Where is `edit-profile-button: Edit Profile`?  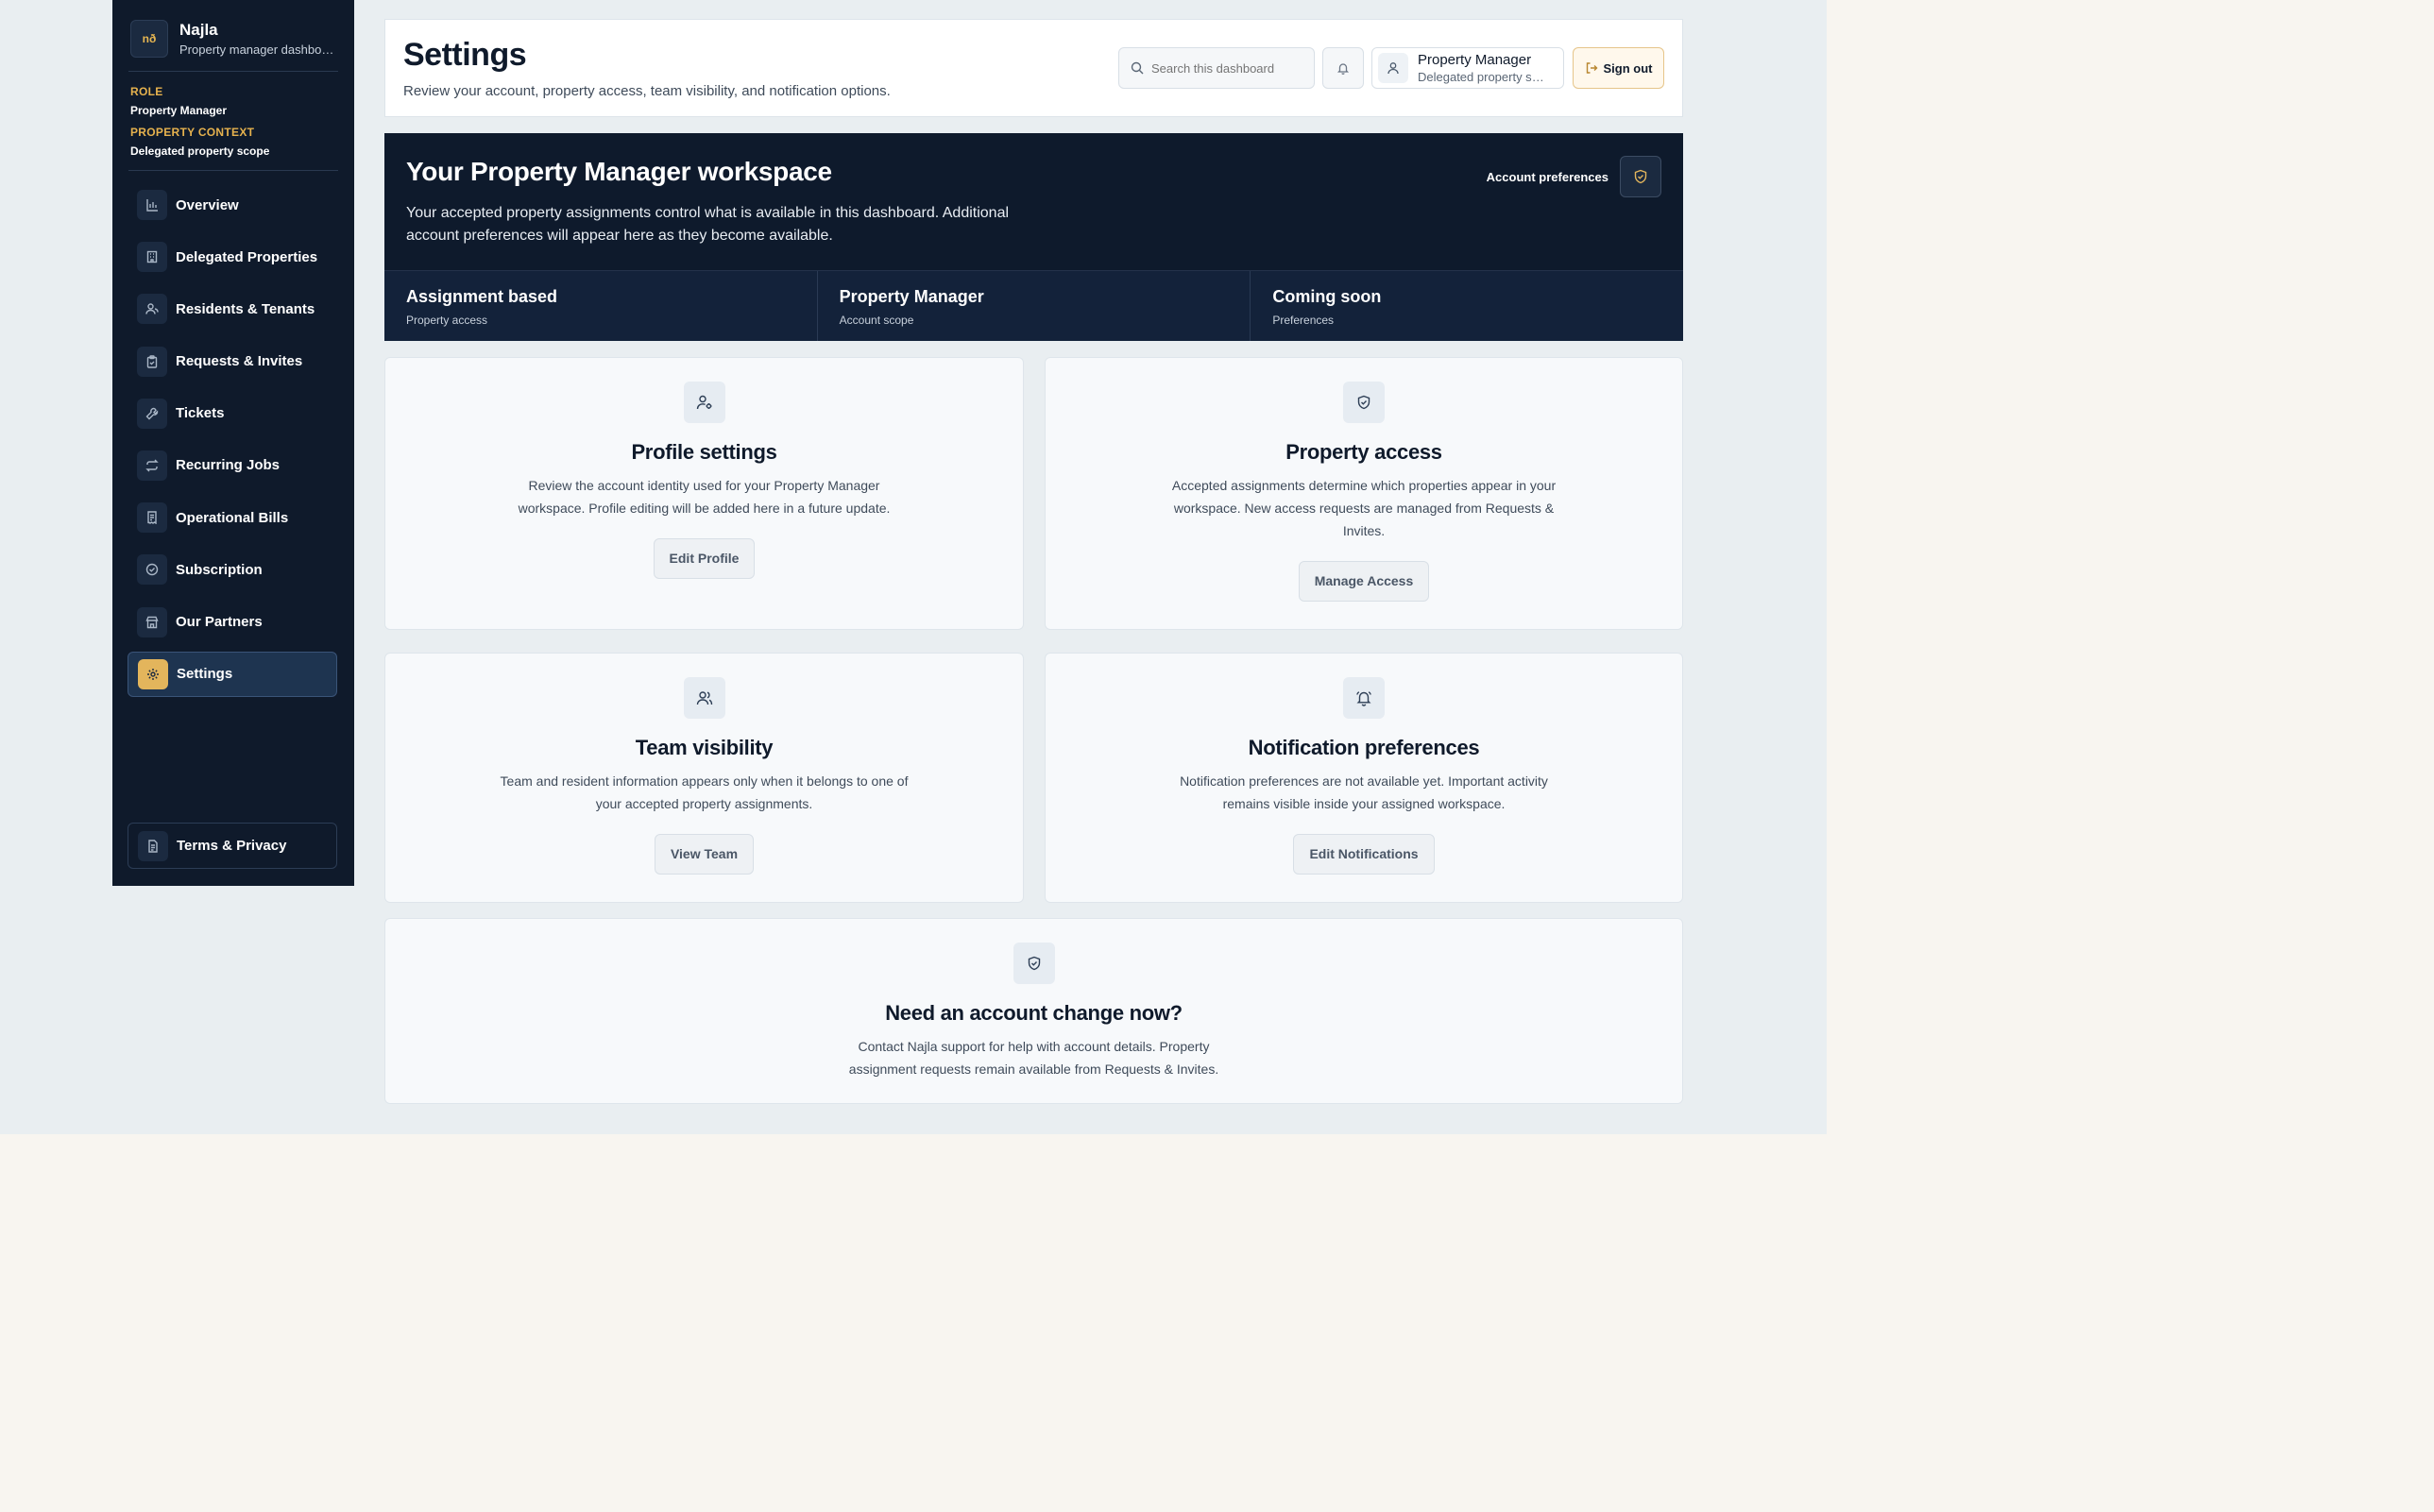
edit-profile-button: Edit Profile is located at coordinates (704, 558).